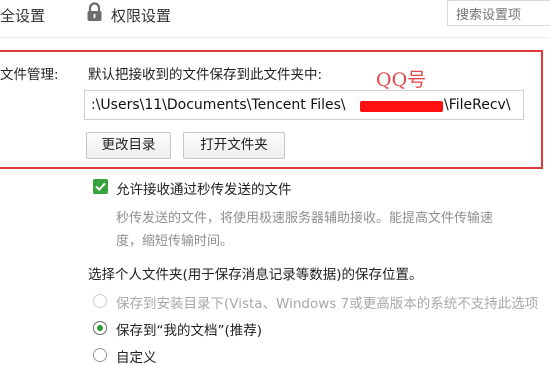 The width and height of the screenshot is (550, 366). What do you see at coordinates (498, 13) in the screenshot?
I see `search-settings-input` at bounding box center [498, 13].